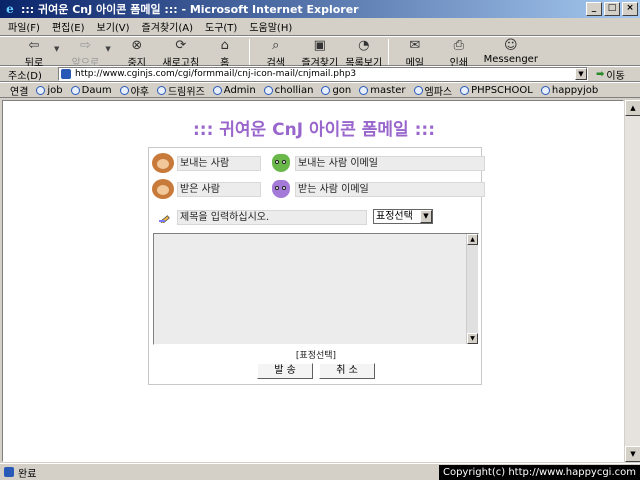  Describe the element at coordinates (91, 90) in the screenshot. I see `link-daum: Daum` at that location.